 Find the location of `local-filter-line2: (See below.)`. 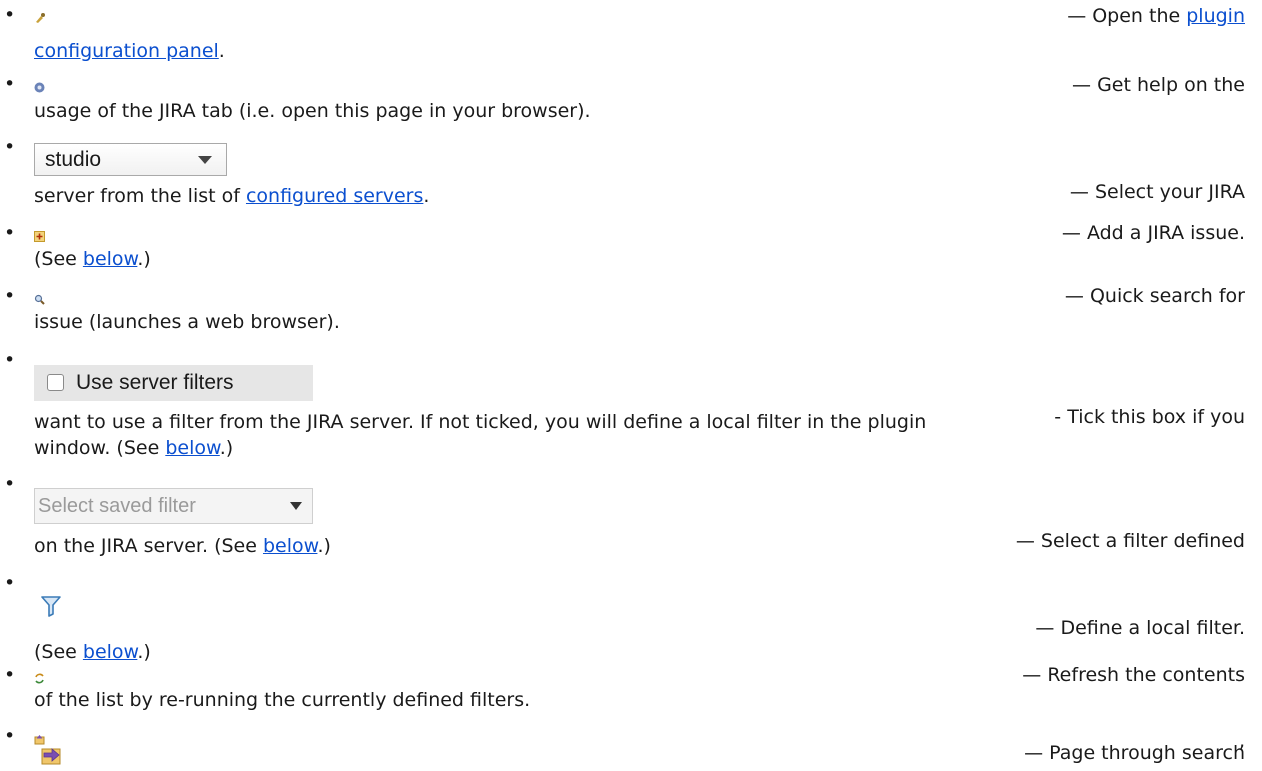

local-filter-line2: (See below.) is located at coordinates (92, 652).